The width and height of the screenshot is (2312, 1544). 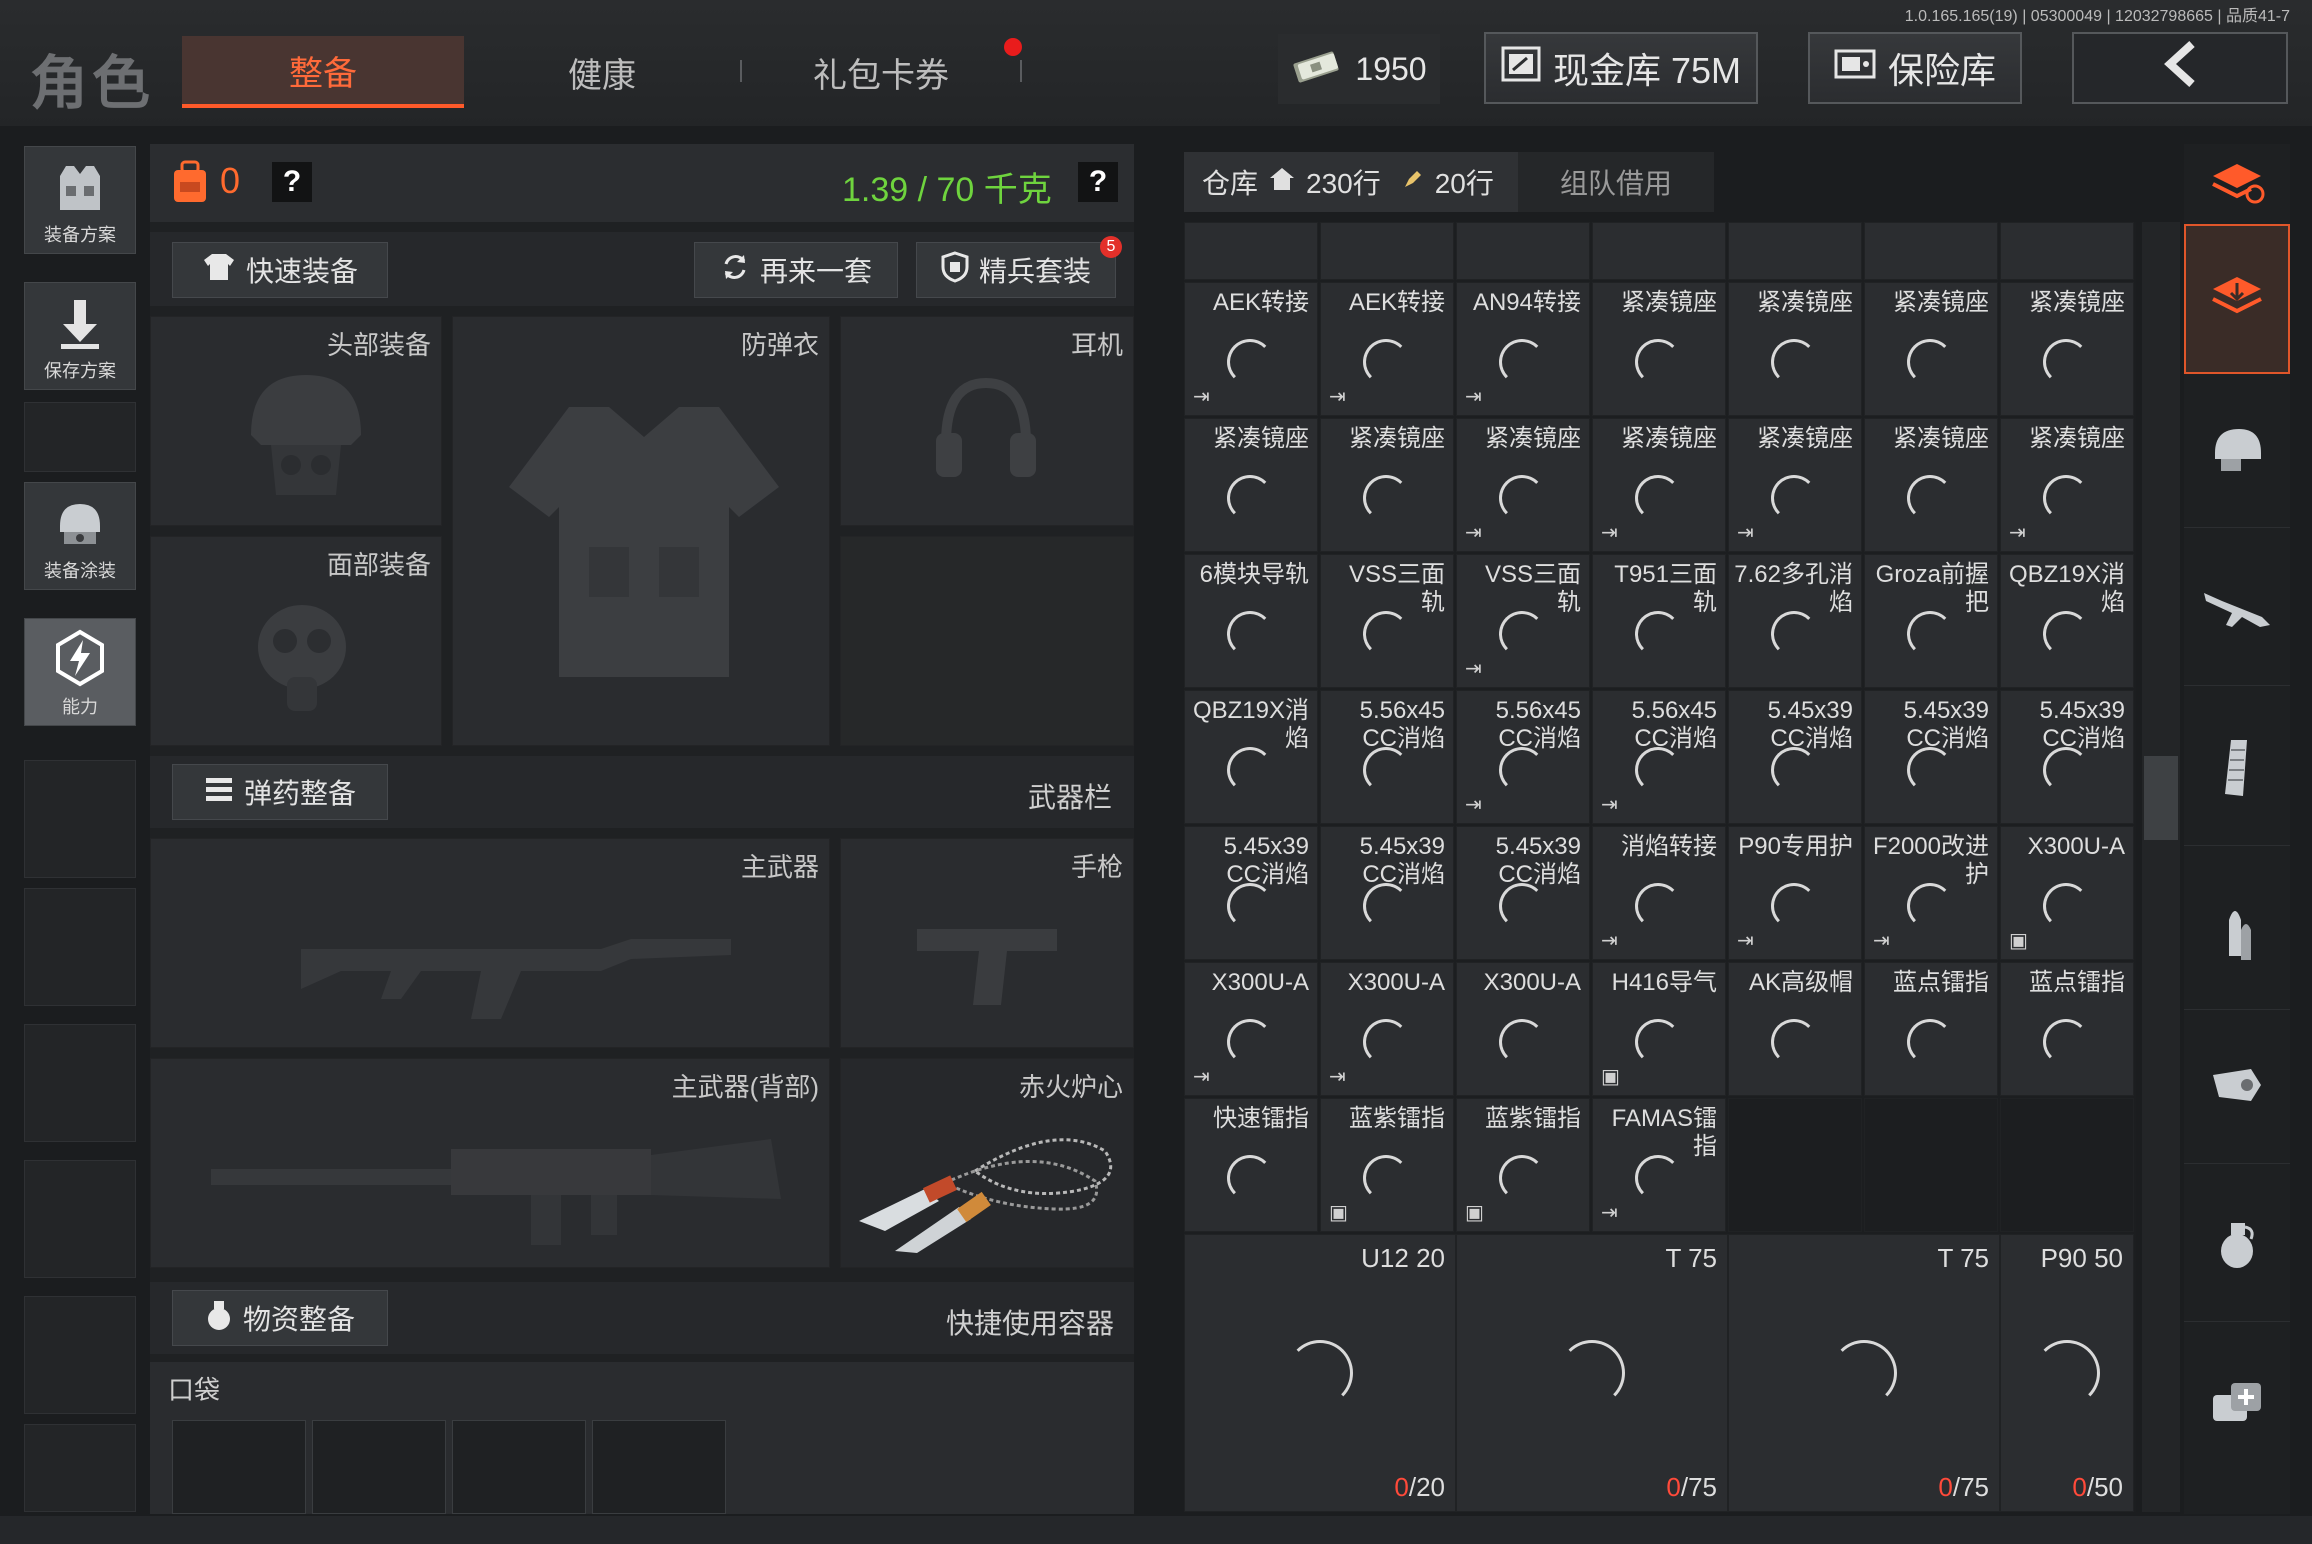 I want to click on melee-slot: 赤火炉心, so click(x=987, y=1163).